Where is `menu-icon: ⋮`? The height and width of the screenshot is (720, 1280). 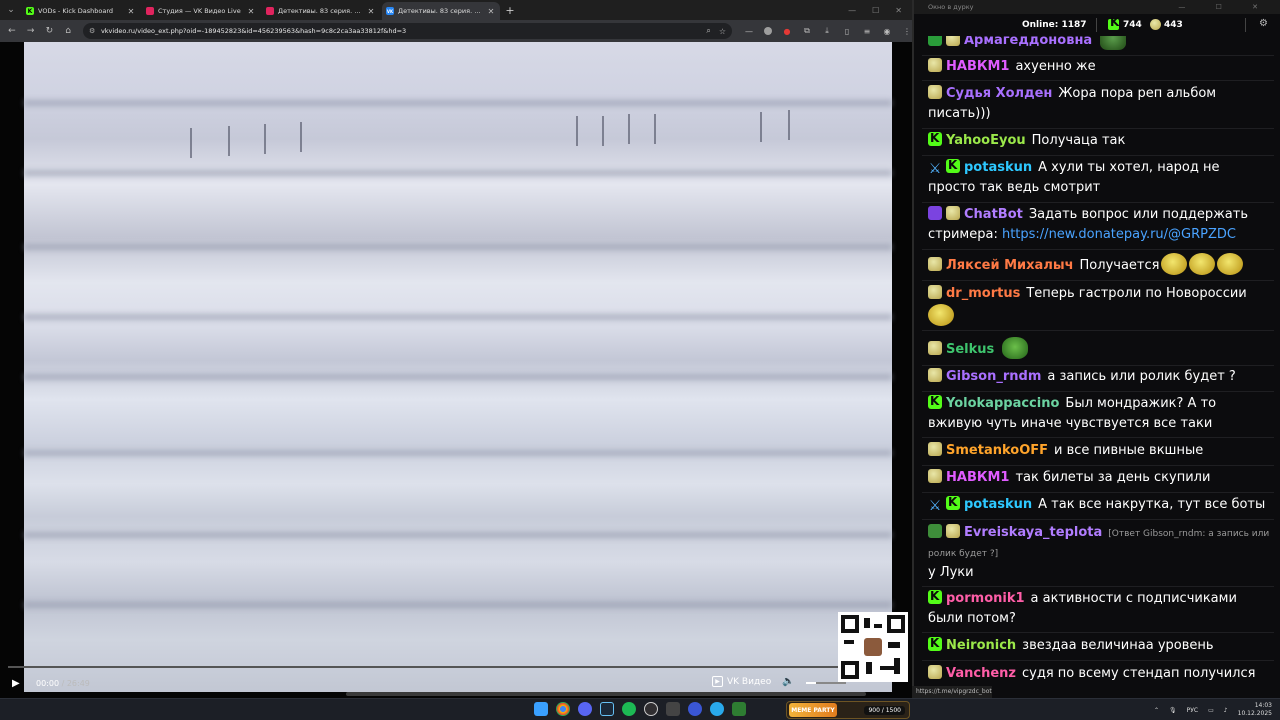
menu-icon: ⋮ is located at coordinates (907, 31).